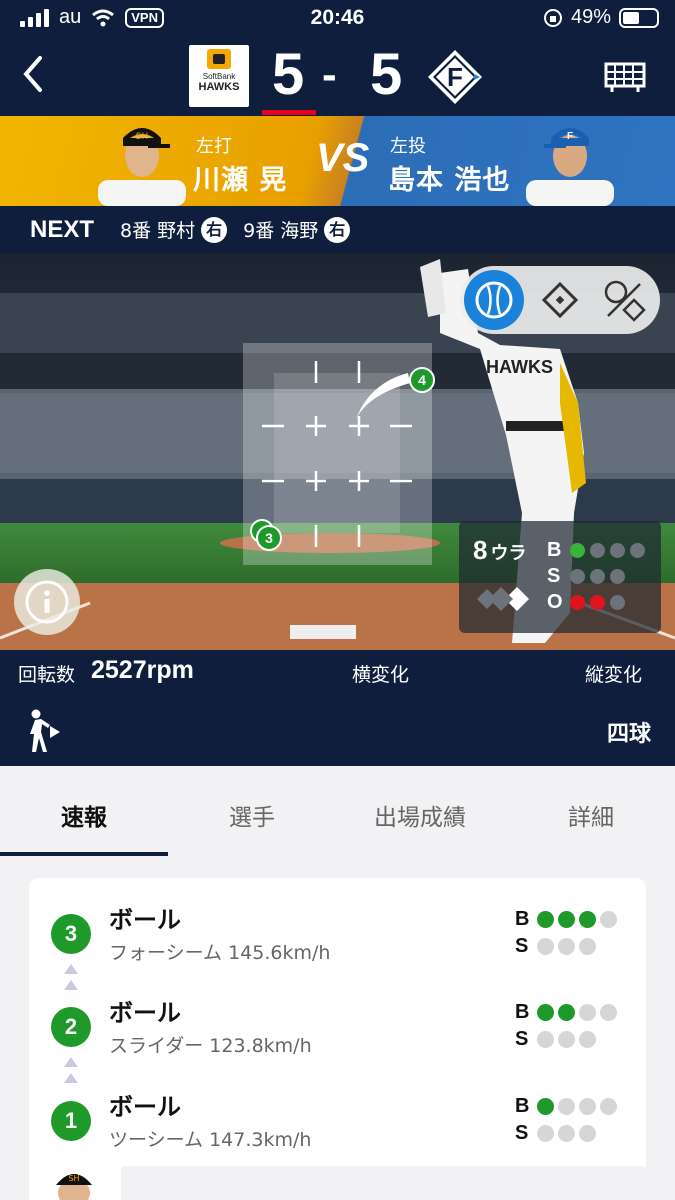 This screenshot has height=1200, width=675. Describe the element at coordinates (570, 163) in the screenshot. I see `pitcher-photo: F` at that location.